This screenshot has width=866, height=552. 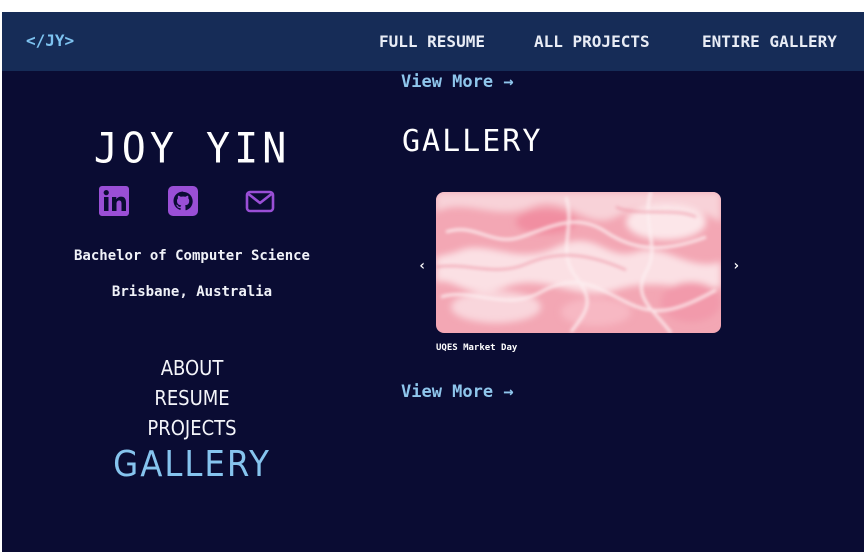 What do you see at coordinates (592, 41) in the screenshot?
I see `nav-all-projects: ALL PROJECTS` at bounding box center [592, 41].